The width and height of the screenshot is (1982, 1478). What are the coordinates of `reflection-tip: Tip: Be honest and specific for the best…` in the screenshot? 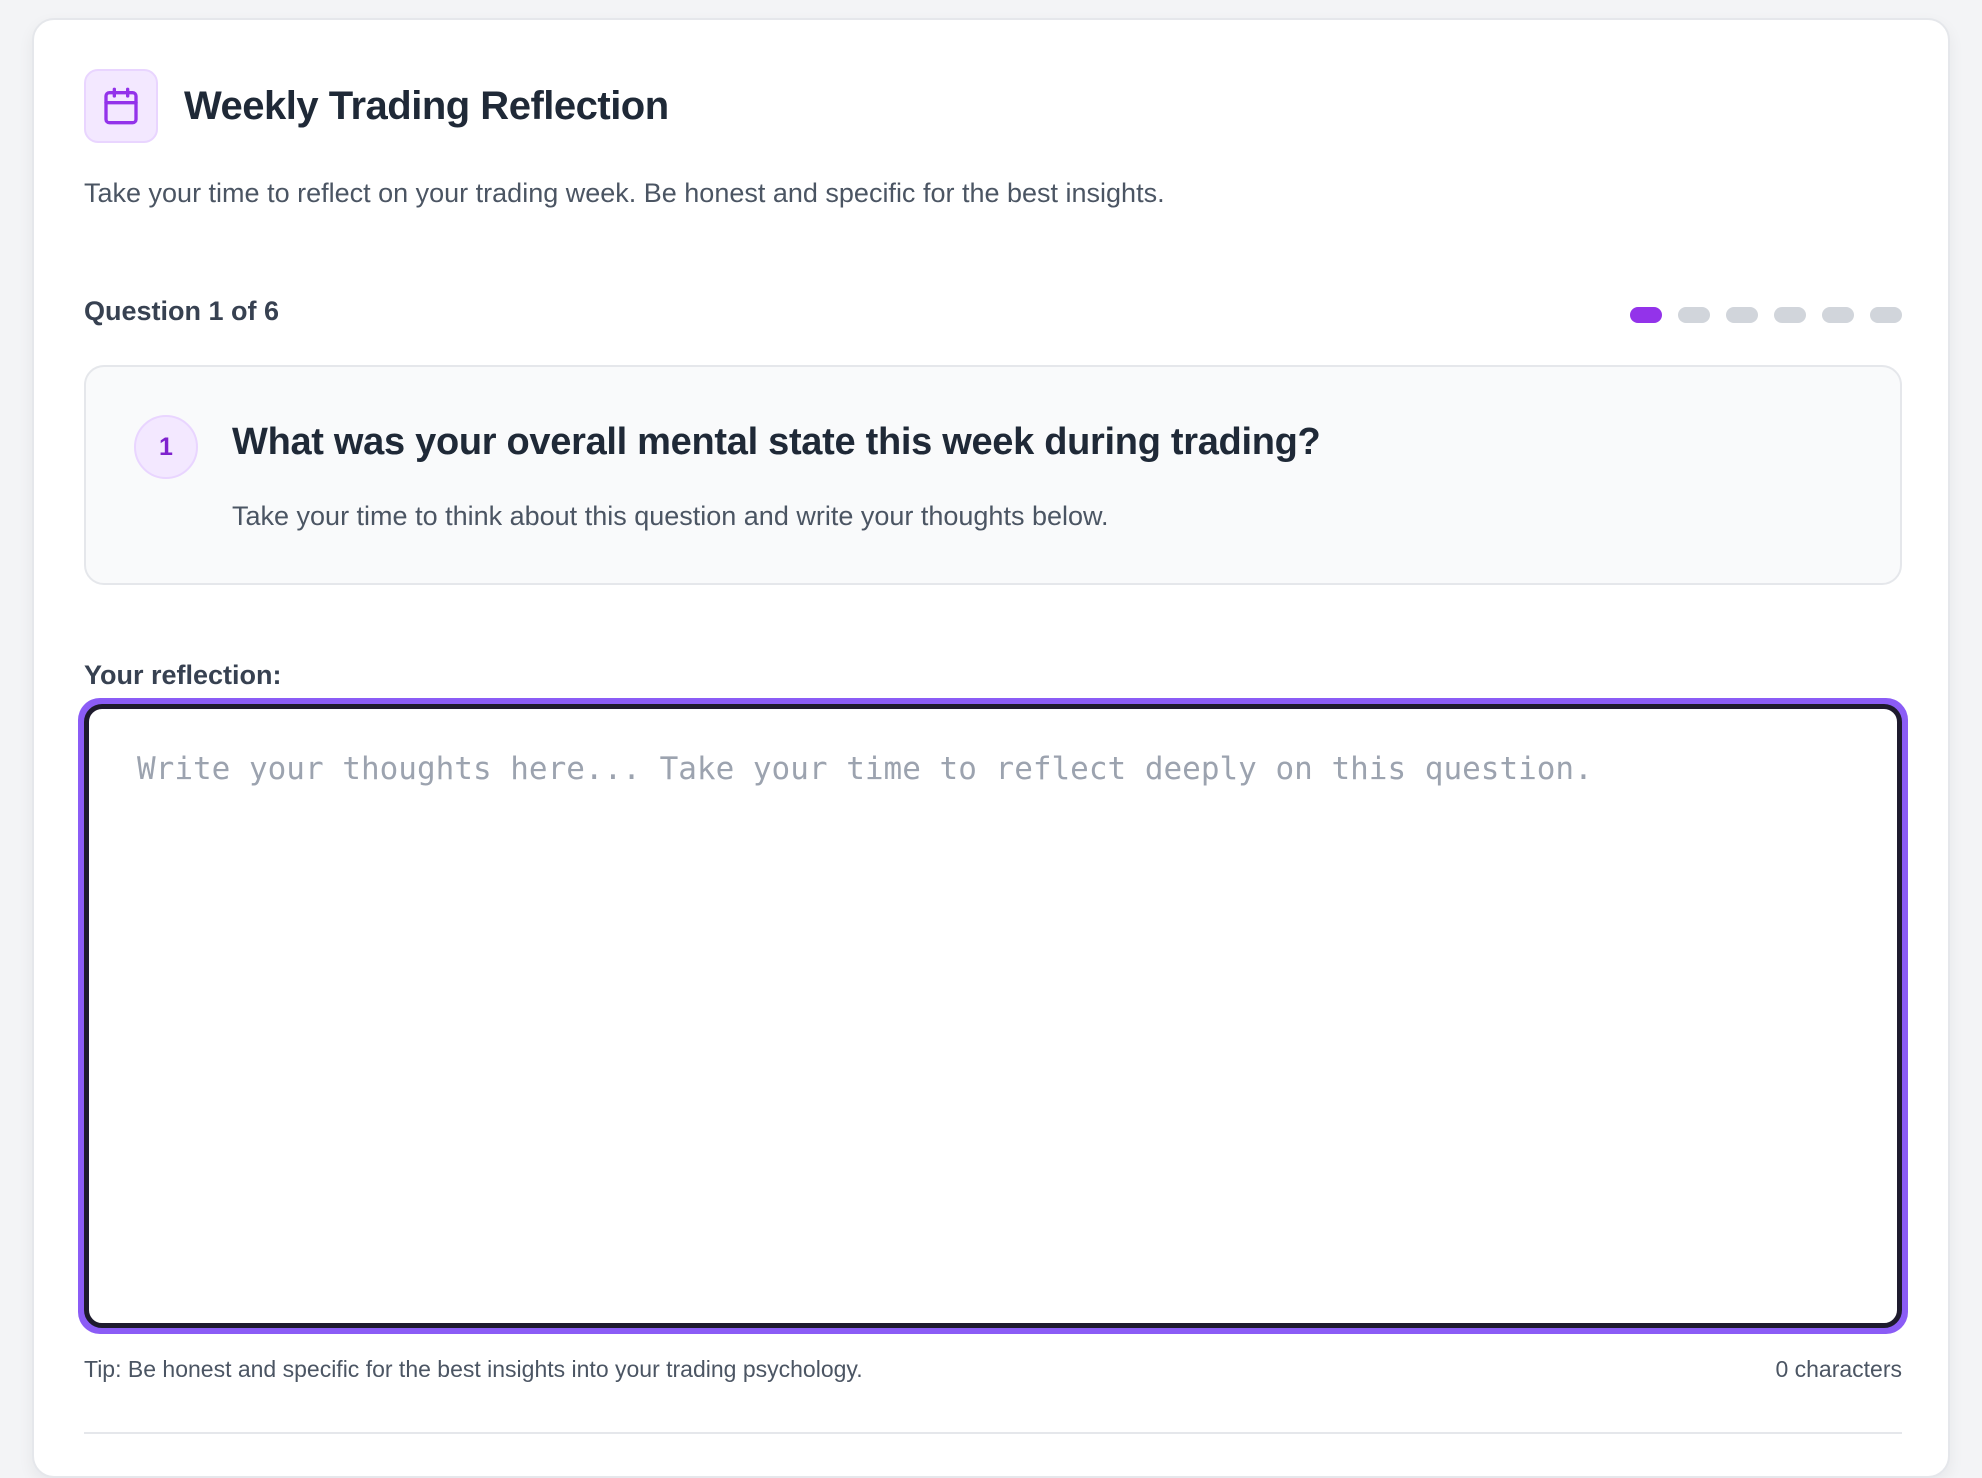 It's located at (473, 1369).